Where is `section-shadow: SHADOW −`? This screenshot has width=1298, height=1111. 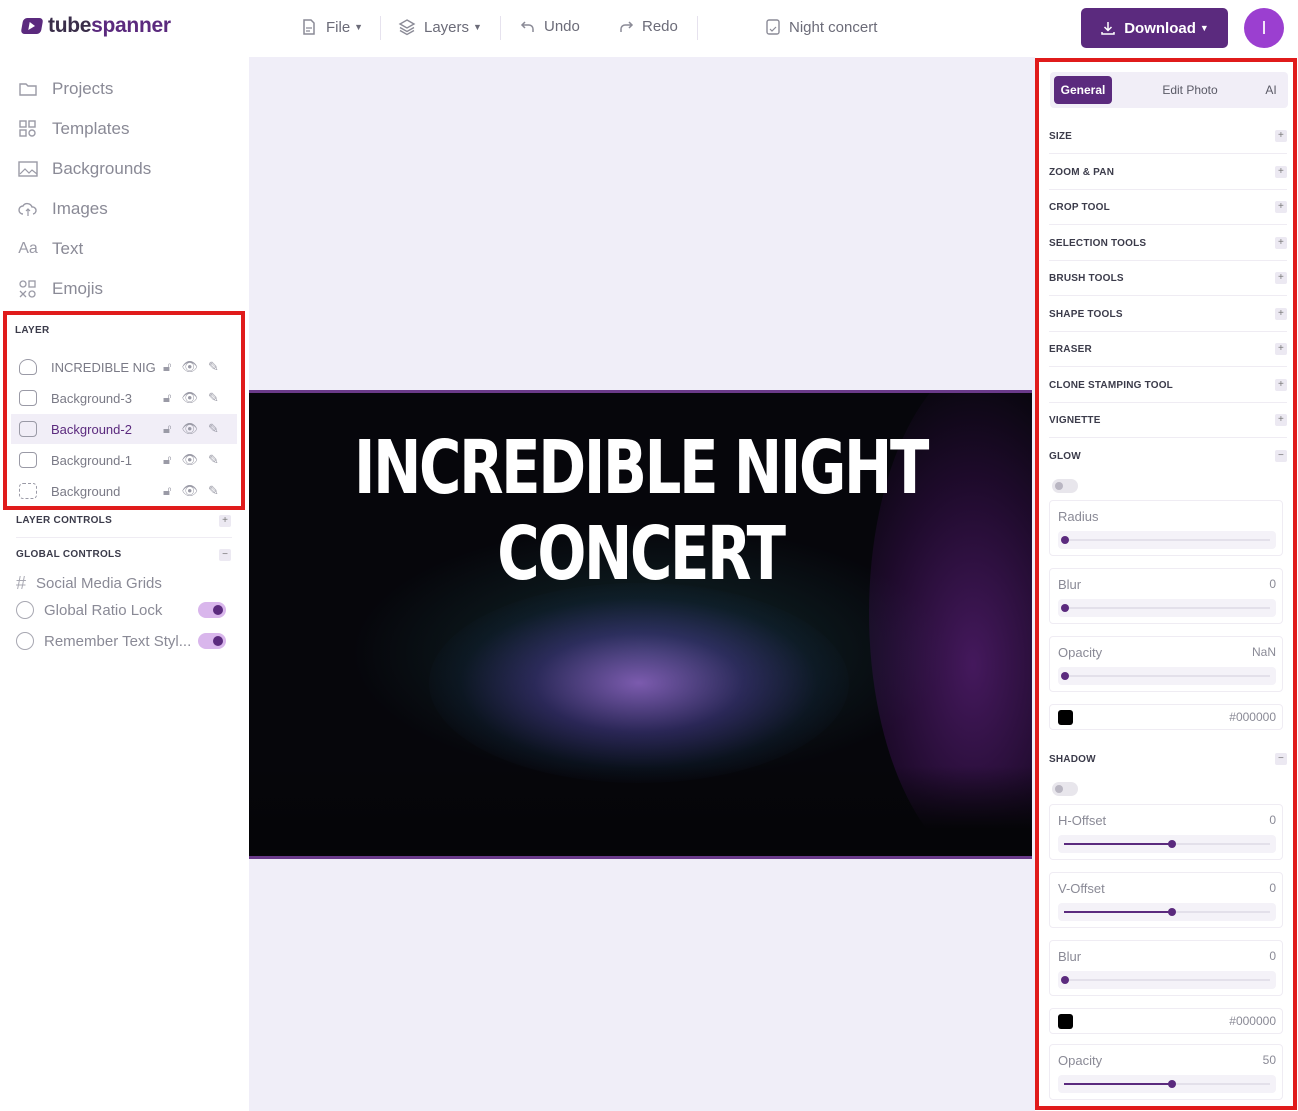 section-shadow: SHADOW − is located at coordinates (1168, 759).